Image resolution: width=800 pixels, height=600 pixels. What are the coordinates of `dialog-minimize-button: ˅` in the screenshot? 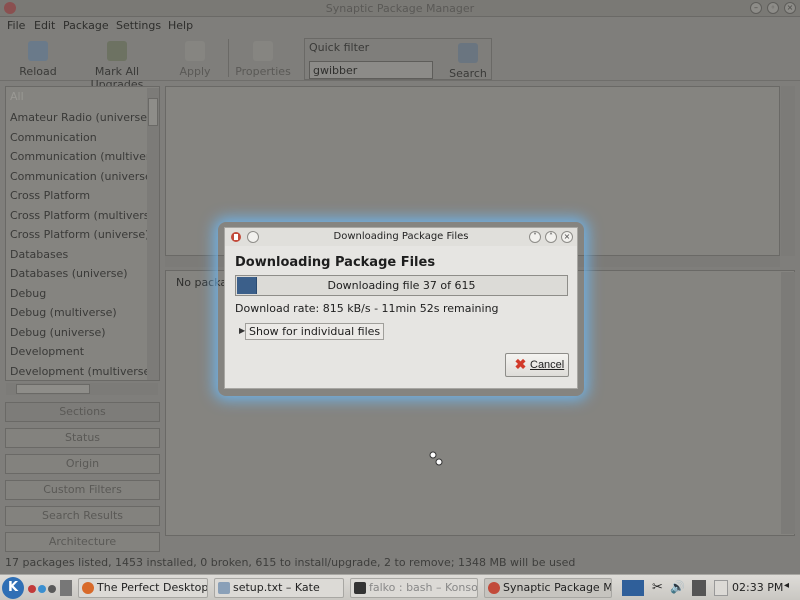 It's located at (535, 237).